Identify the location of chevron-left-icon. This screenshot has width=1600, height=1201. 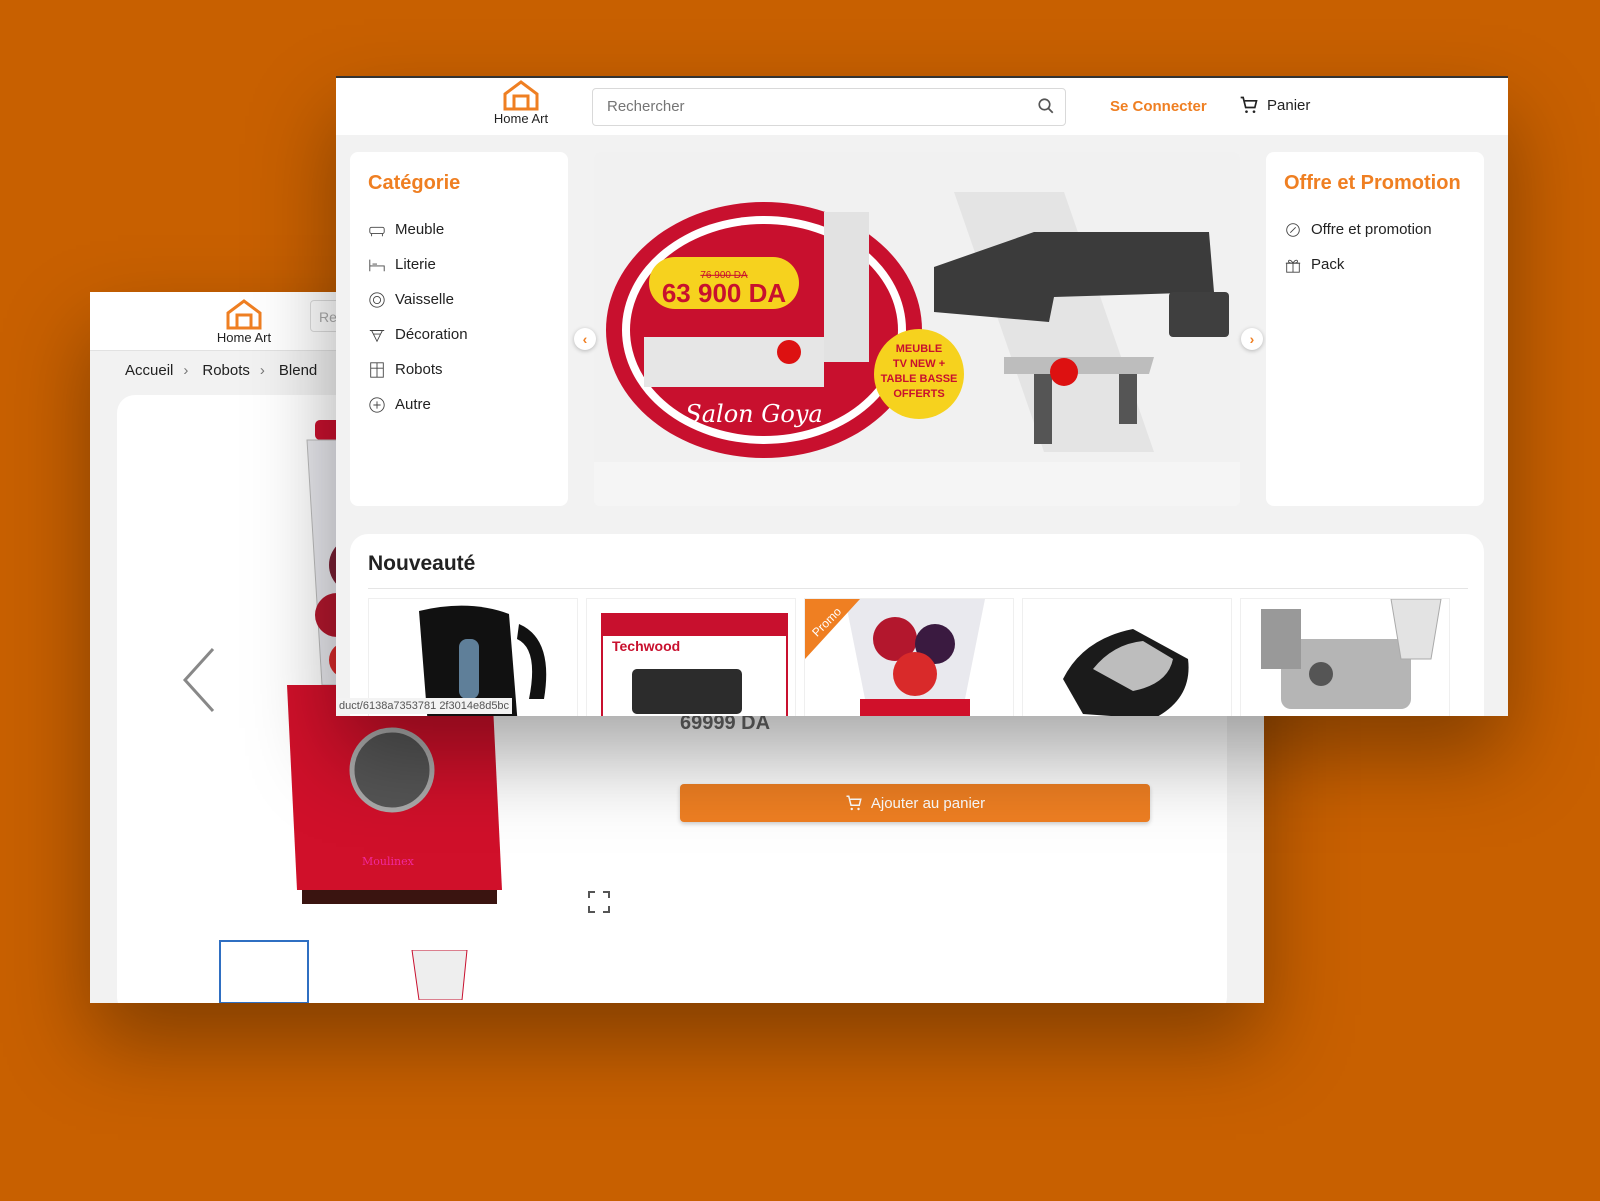
(199, 680).